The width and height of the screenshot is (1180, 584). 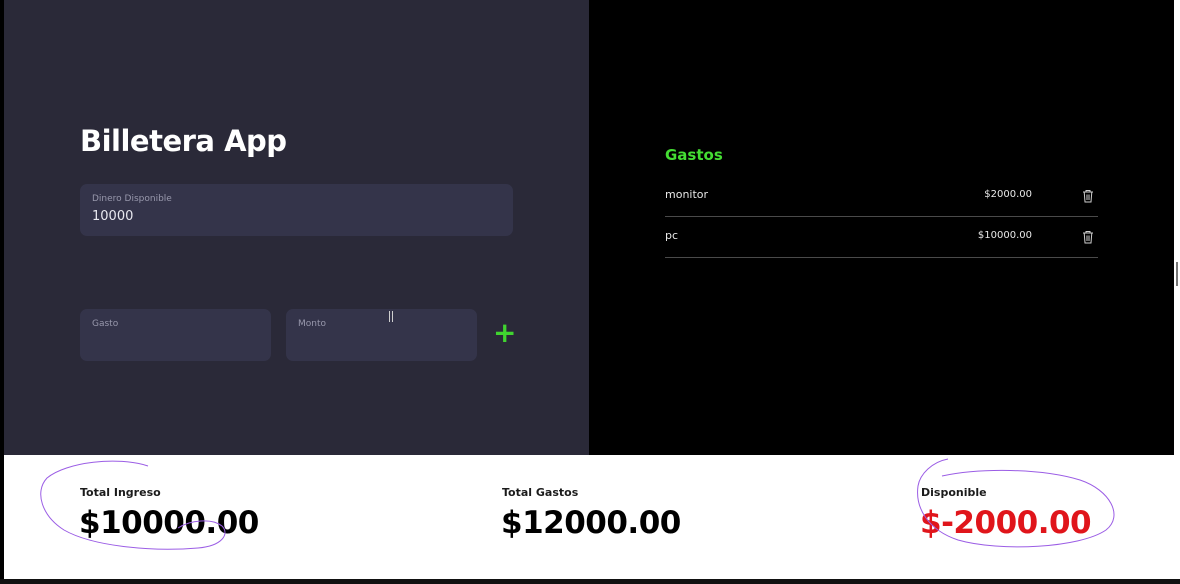 I want to click on gasto-label: Gasto, so click(x=105, y=324).